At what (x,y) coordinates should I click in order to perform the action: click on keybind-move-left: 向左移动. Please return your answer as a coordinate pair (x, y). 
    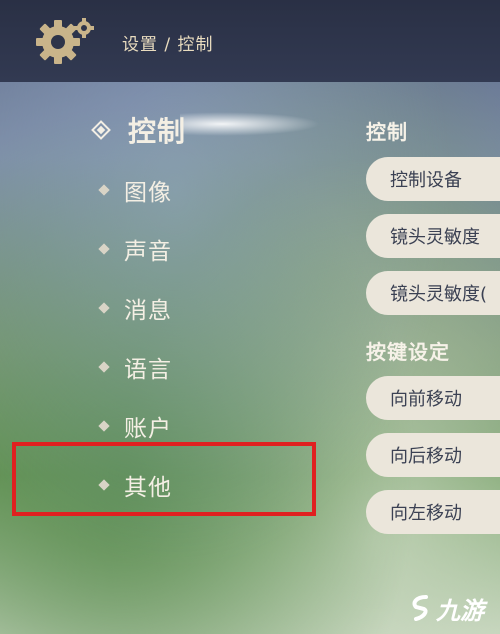
    Looking at the image, I should click on (433, 512).